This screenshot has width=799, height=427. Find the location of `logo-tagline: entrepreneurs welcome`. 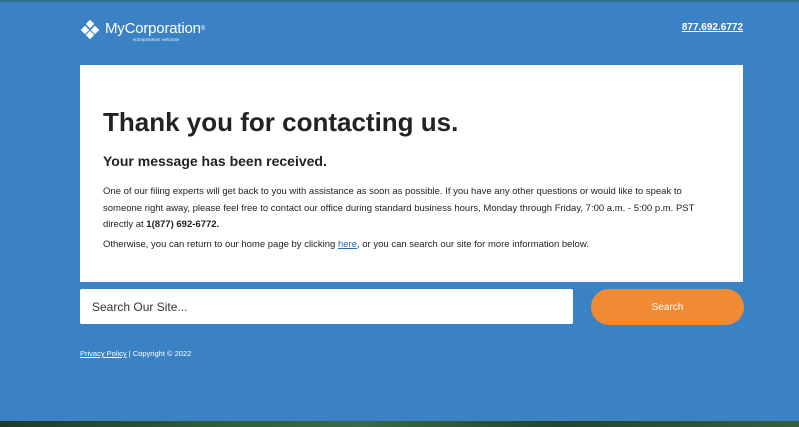

logo-tagline: entrepreneurs welcome is located at coordinates (156, 40).